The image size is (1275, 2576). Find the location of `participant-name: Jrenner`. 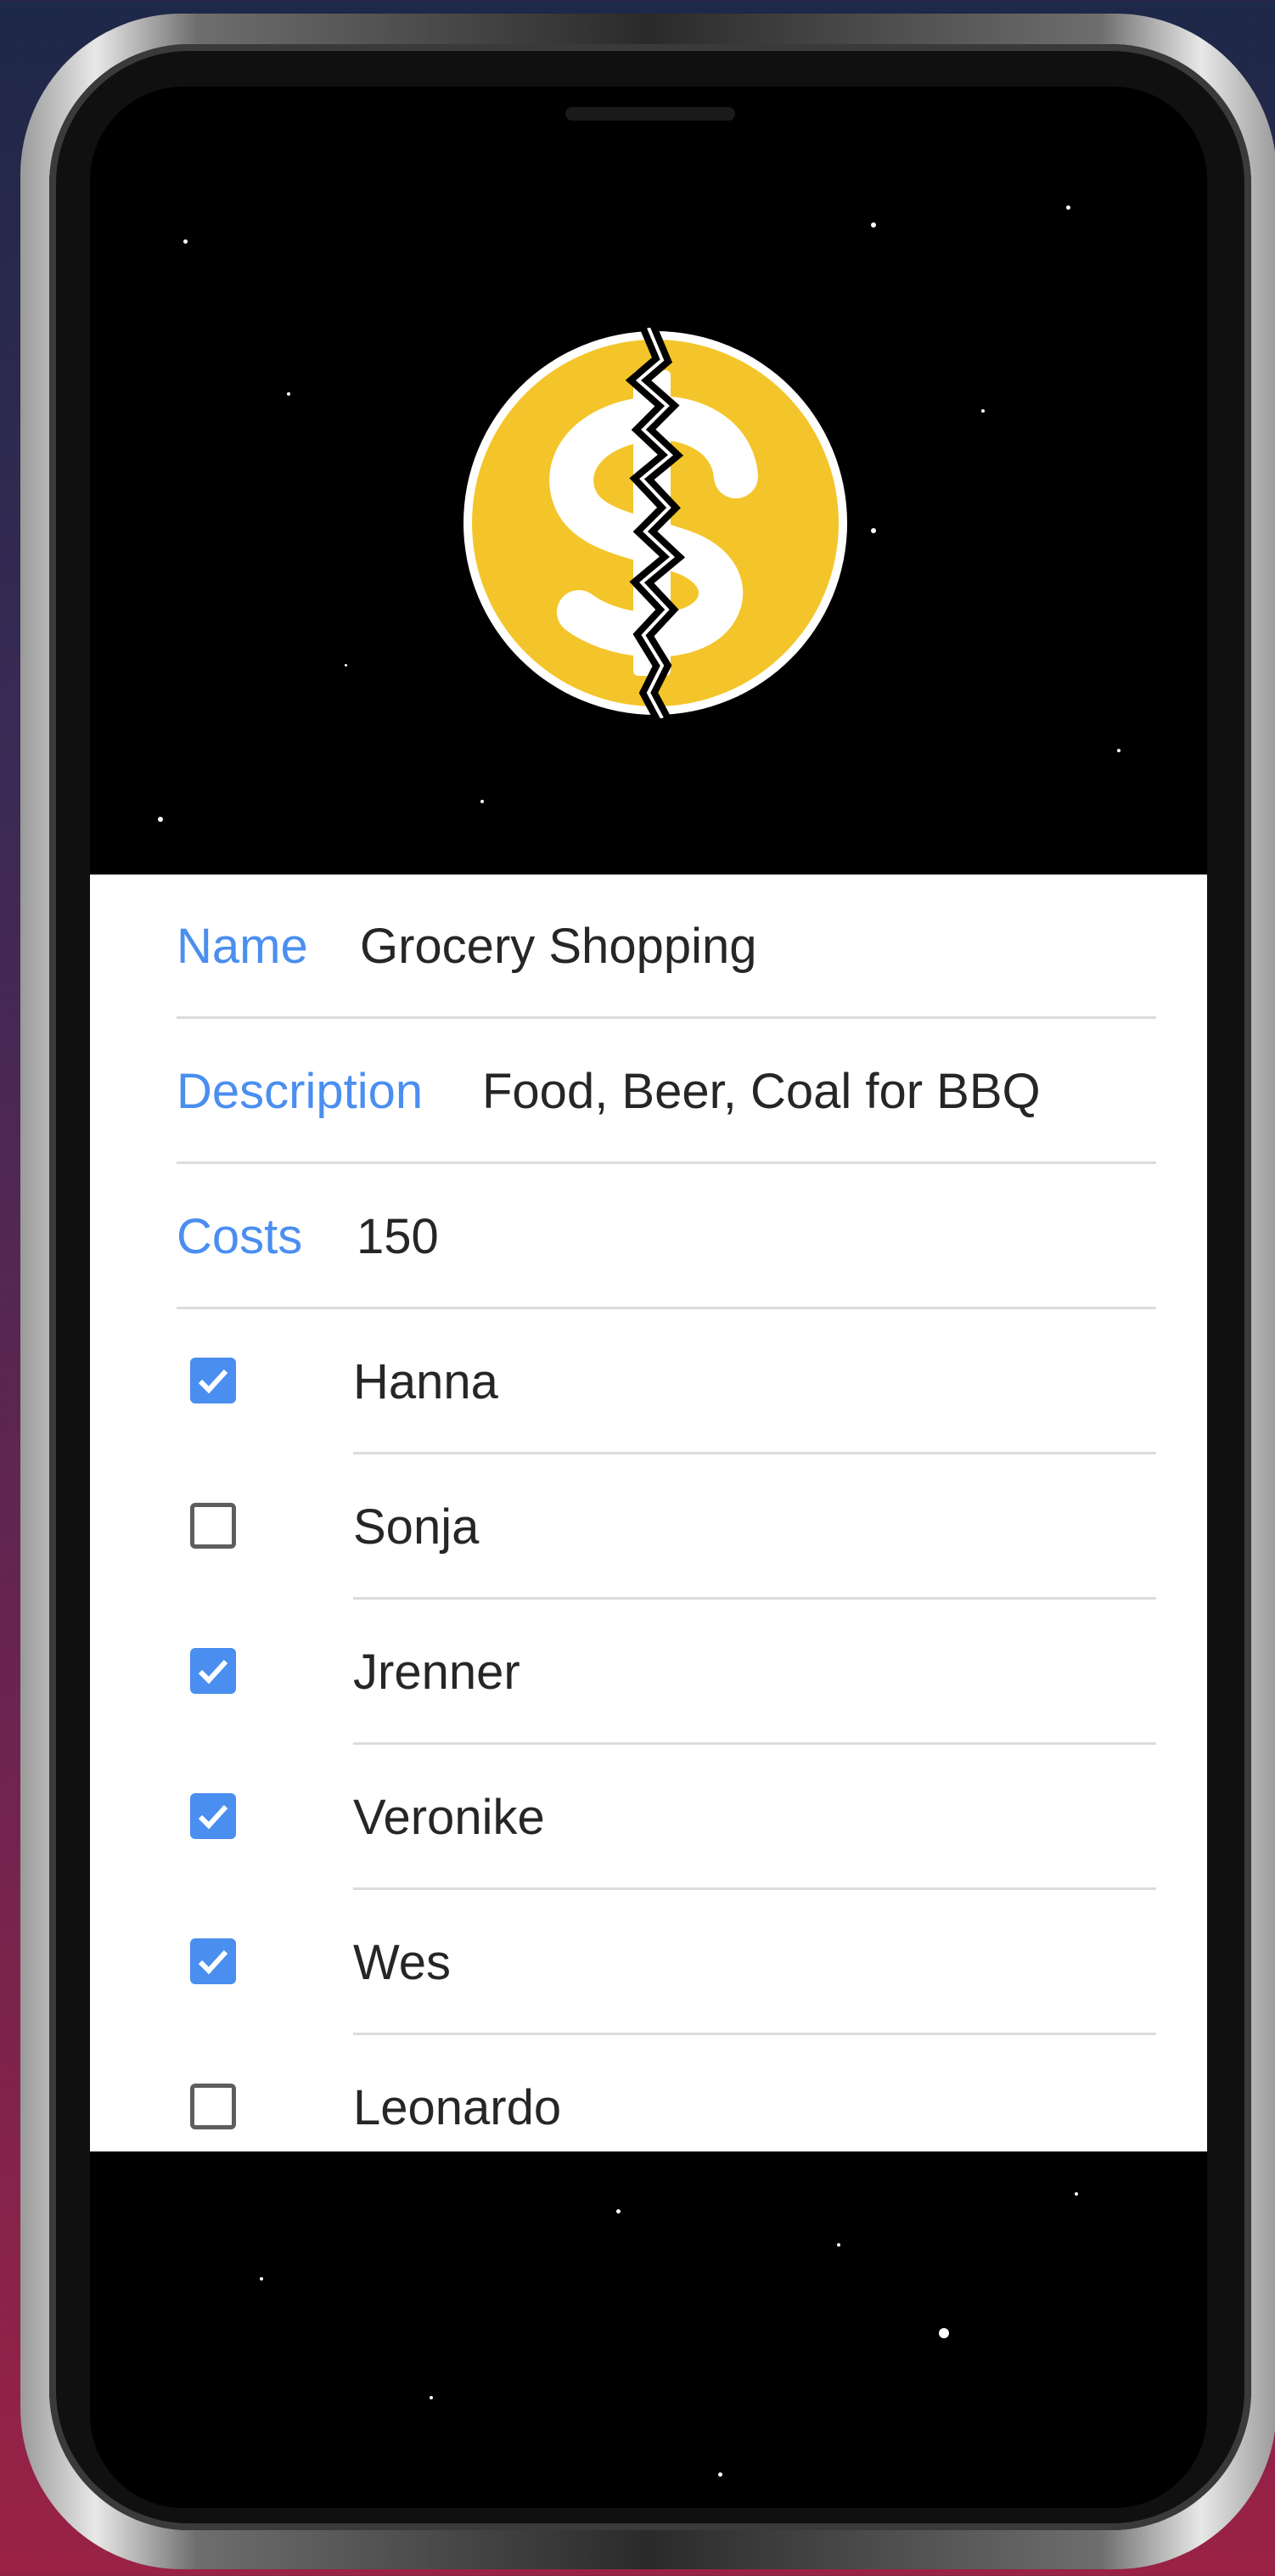

participant-name: Jrenner is located at coordinates (436, 1672).